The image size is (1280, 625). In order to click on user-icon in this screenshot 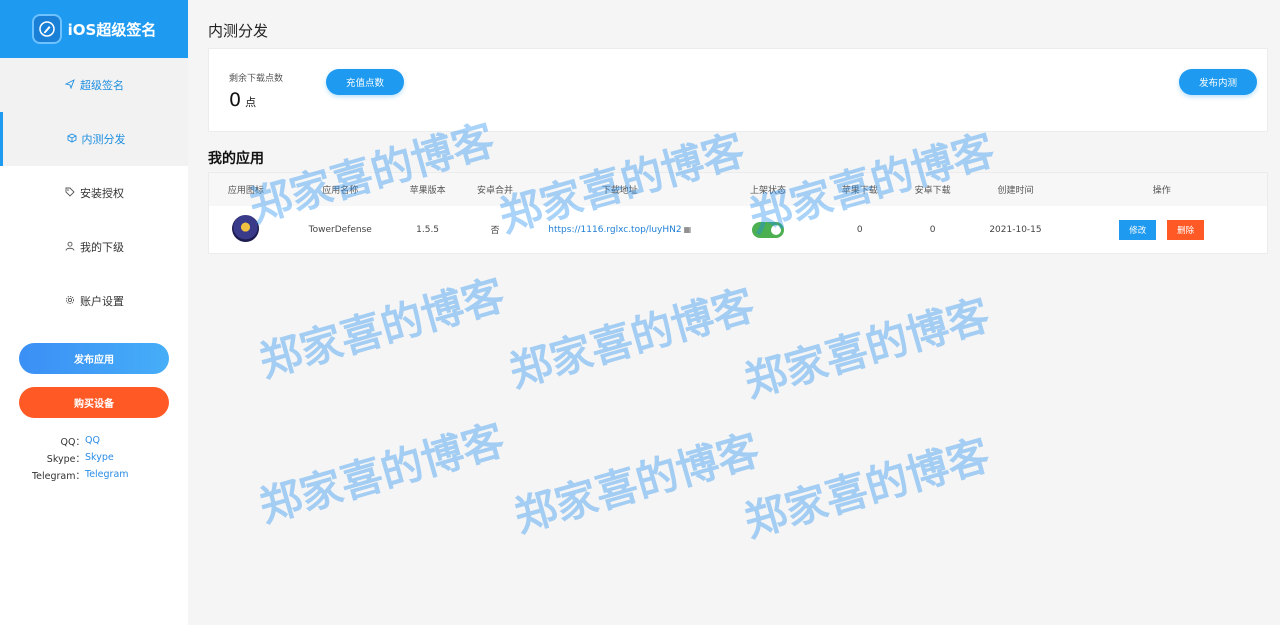, I will do `click(70, 247)`.